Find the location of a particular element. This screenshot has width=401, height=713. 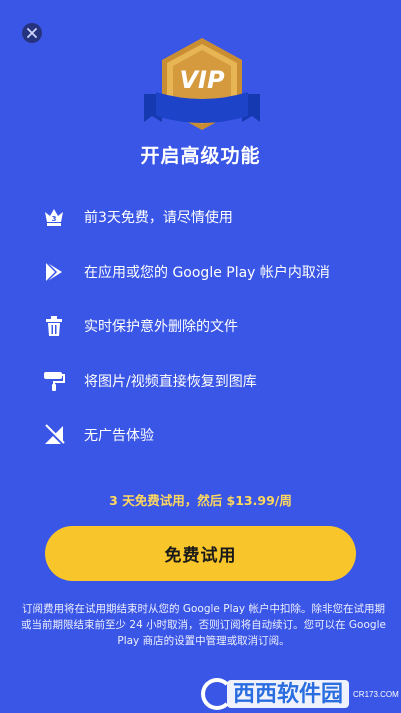

watermark-logo: 西西软件园 CR173.COM is located at coordinates (301, 694).